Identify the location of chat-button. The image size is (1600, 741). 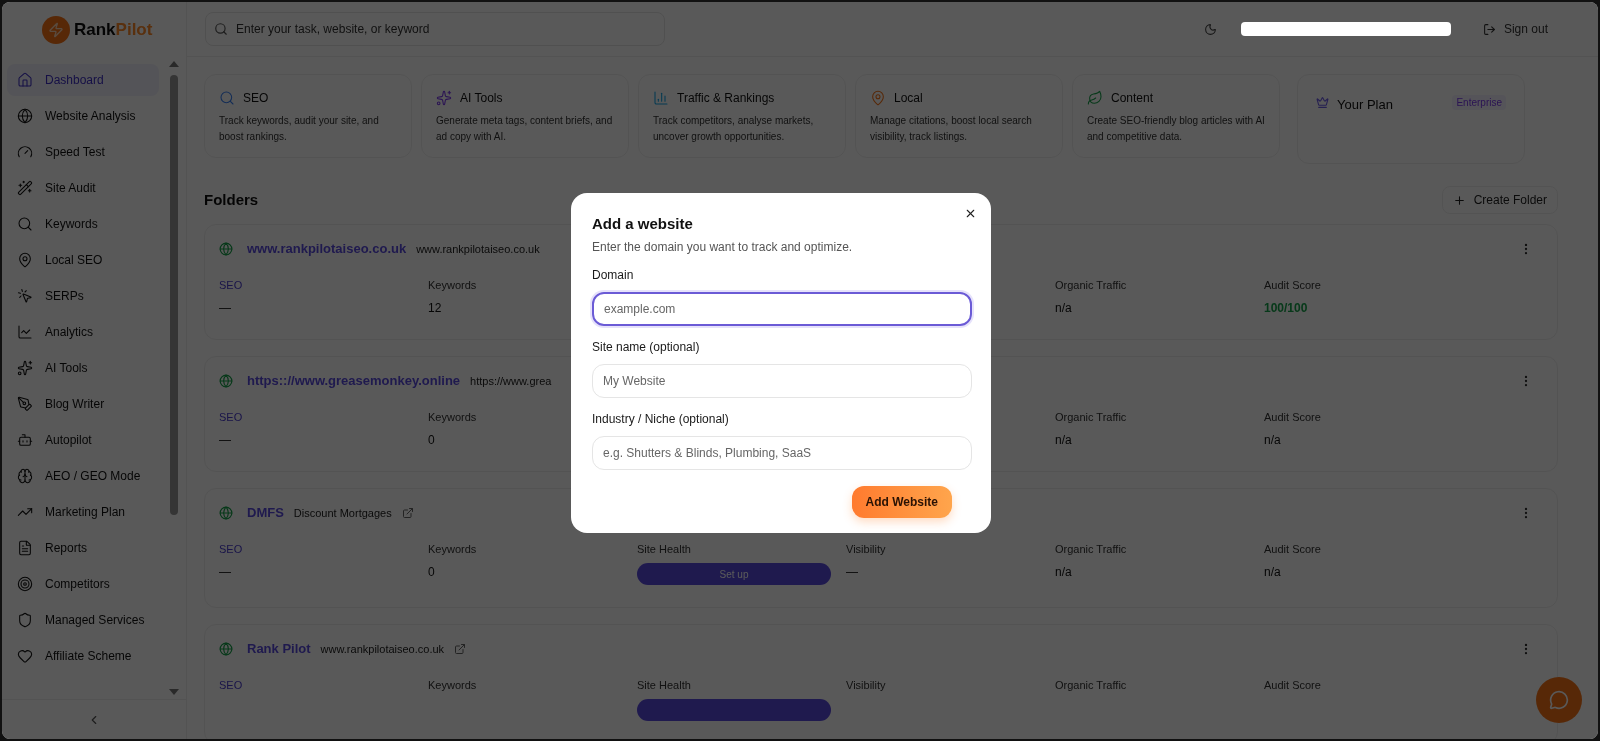
(1559, 700).